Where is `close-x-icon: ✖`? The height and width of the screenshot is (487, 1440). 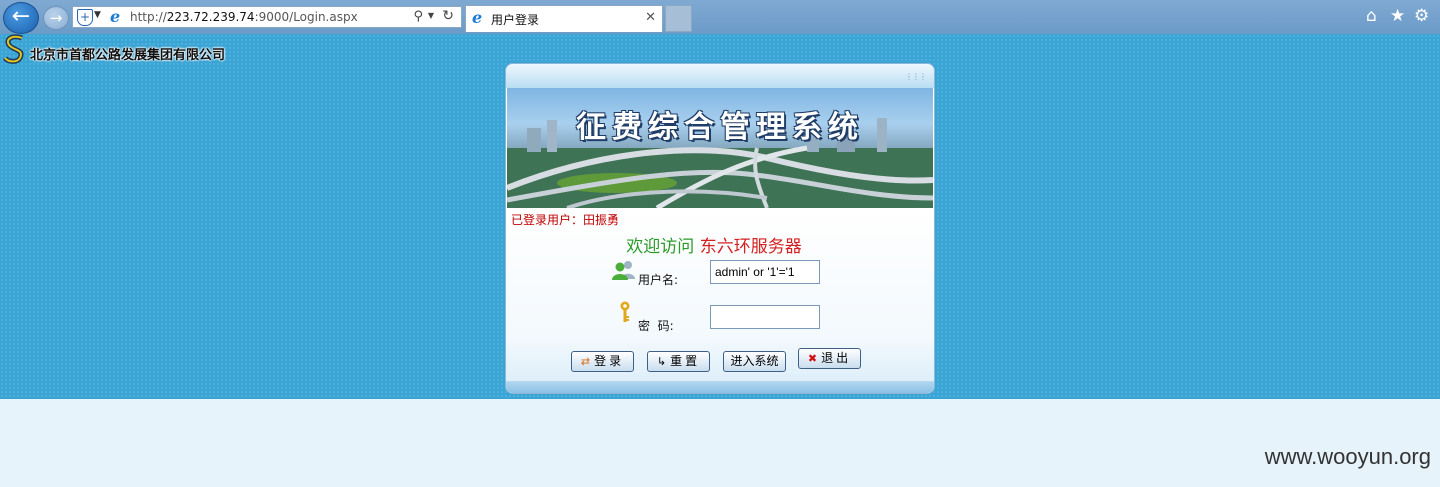
close-x-icon: ✖ is located at coordinates (812, 358).